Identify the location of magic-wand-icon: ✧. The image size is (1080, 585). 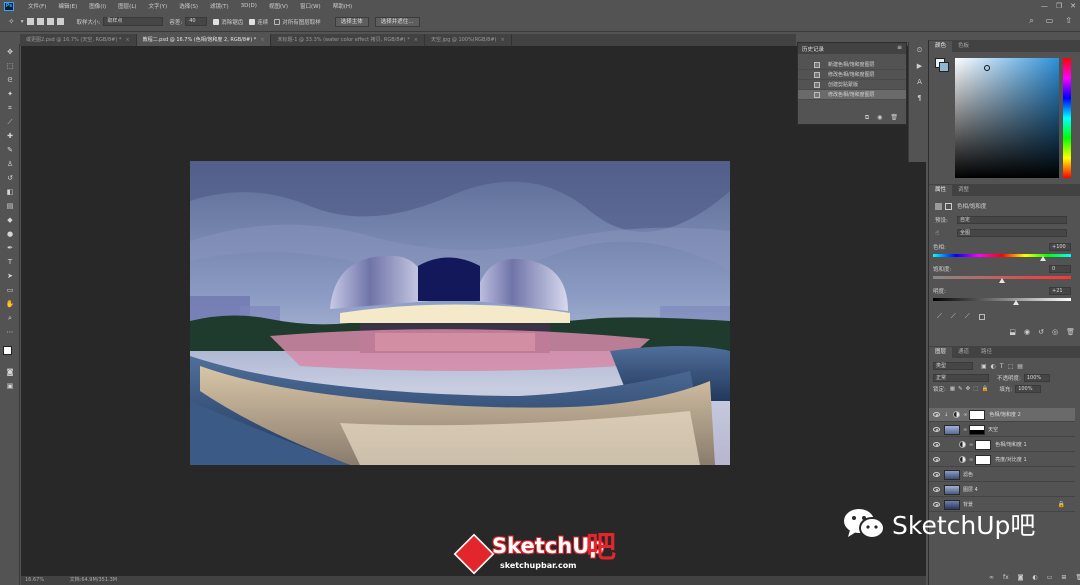
(11, 21).